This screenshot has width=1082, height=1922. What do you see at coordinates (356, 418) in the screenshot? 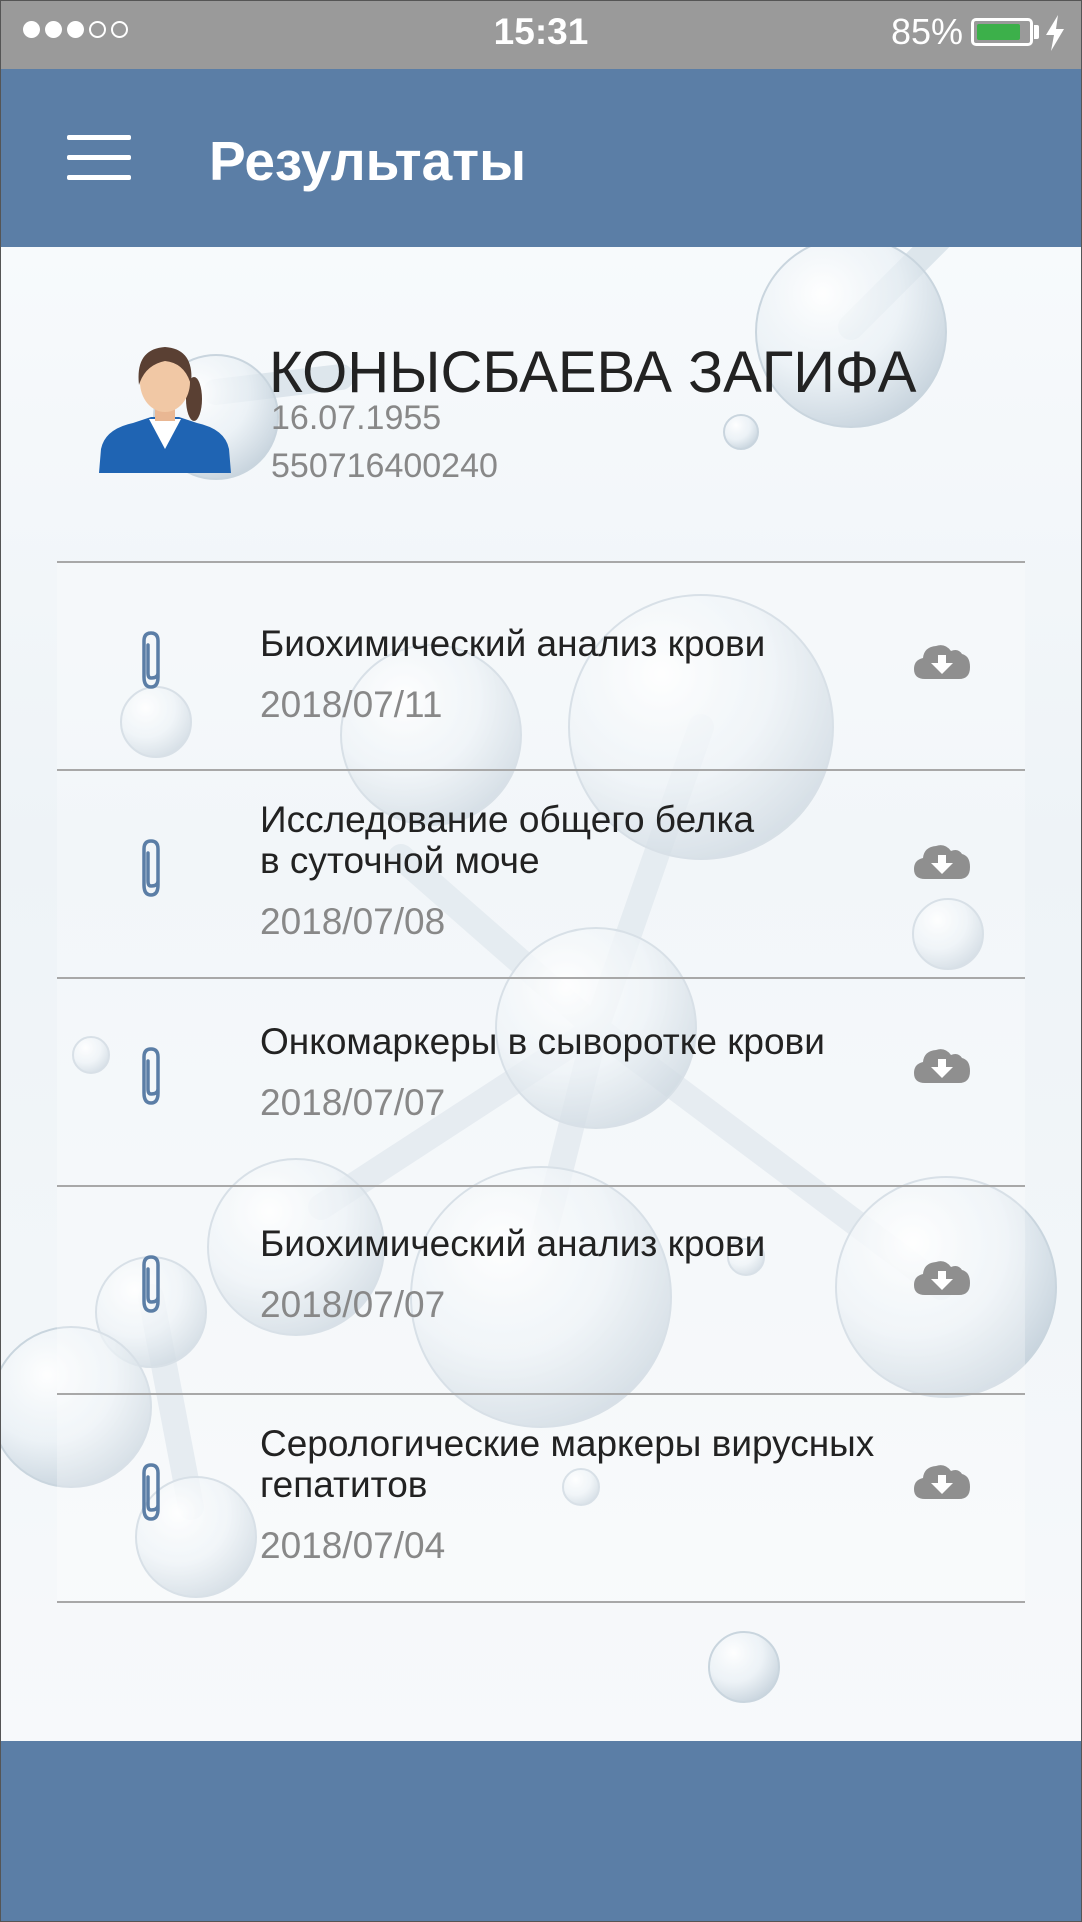
I see `patient-birth-date: 16.07.1955` at bounding box center [356, 418].